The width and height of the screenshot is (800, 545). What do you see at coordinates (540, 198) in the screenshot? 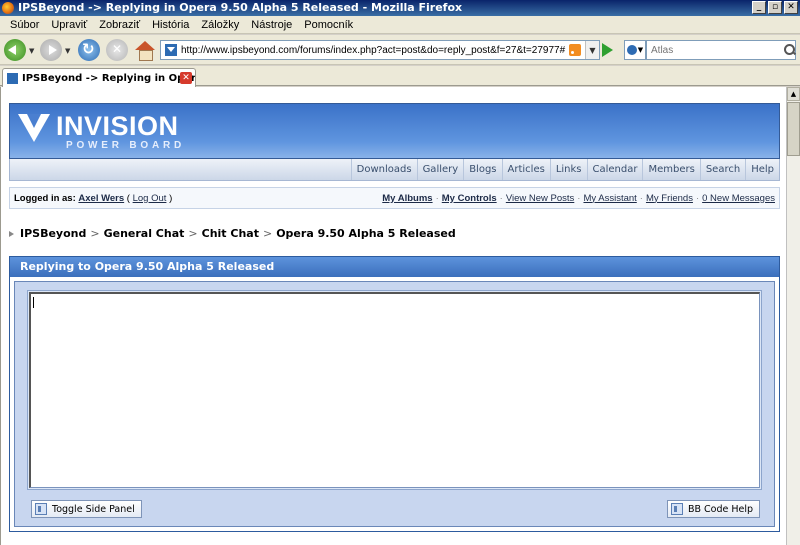
I see `view-new-posts-link: View New Posts` at bounding box center [540, 198].